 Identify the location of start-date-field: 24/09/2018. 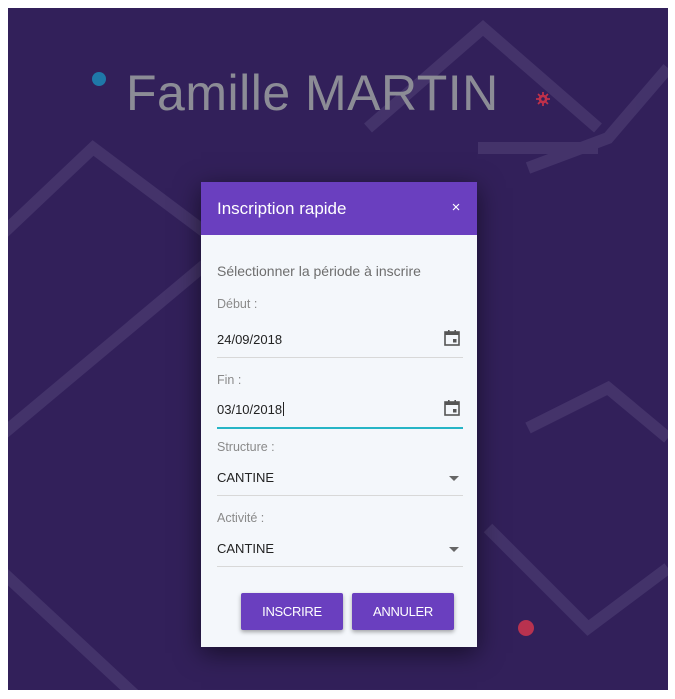
(340, 339).